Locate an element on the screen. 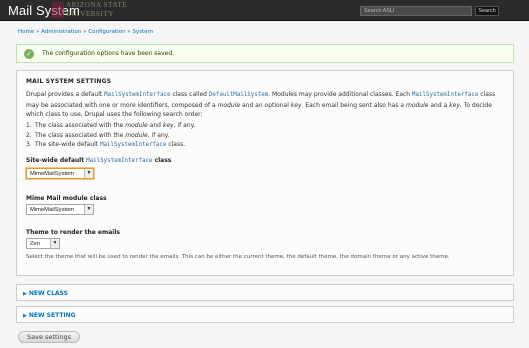 This screenshot has width=529, height=348. mime-class-label: Mime Mail module class is located at coordinates (66, 198).